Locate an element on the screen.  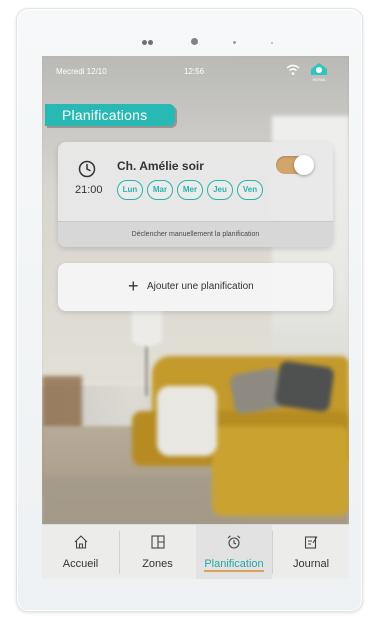
schedule-enable-toggle is located at coordinates (295, 165).